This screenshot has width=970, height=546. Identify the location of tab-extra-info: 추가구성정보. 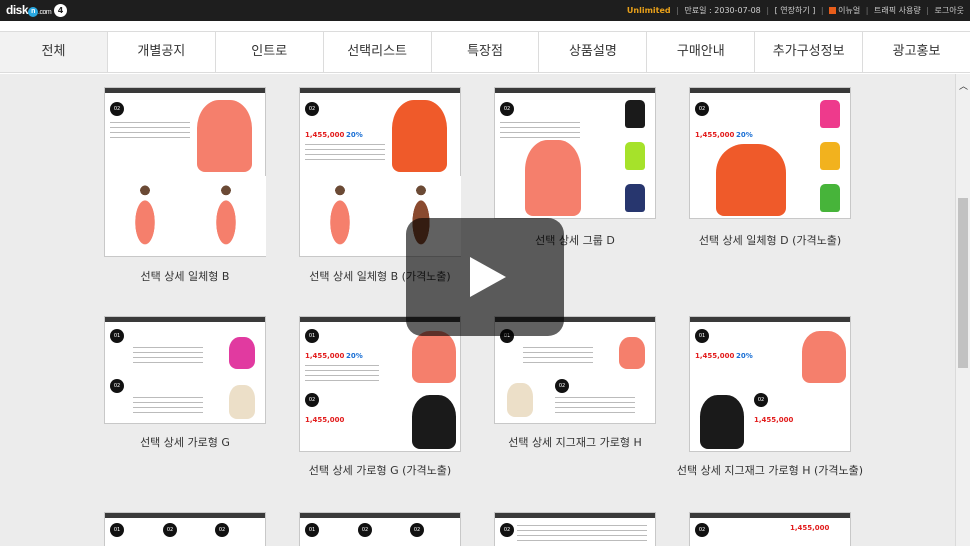
(809, 52).